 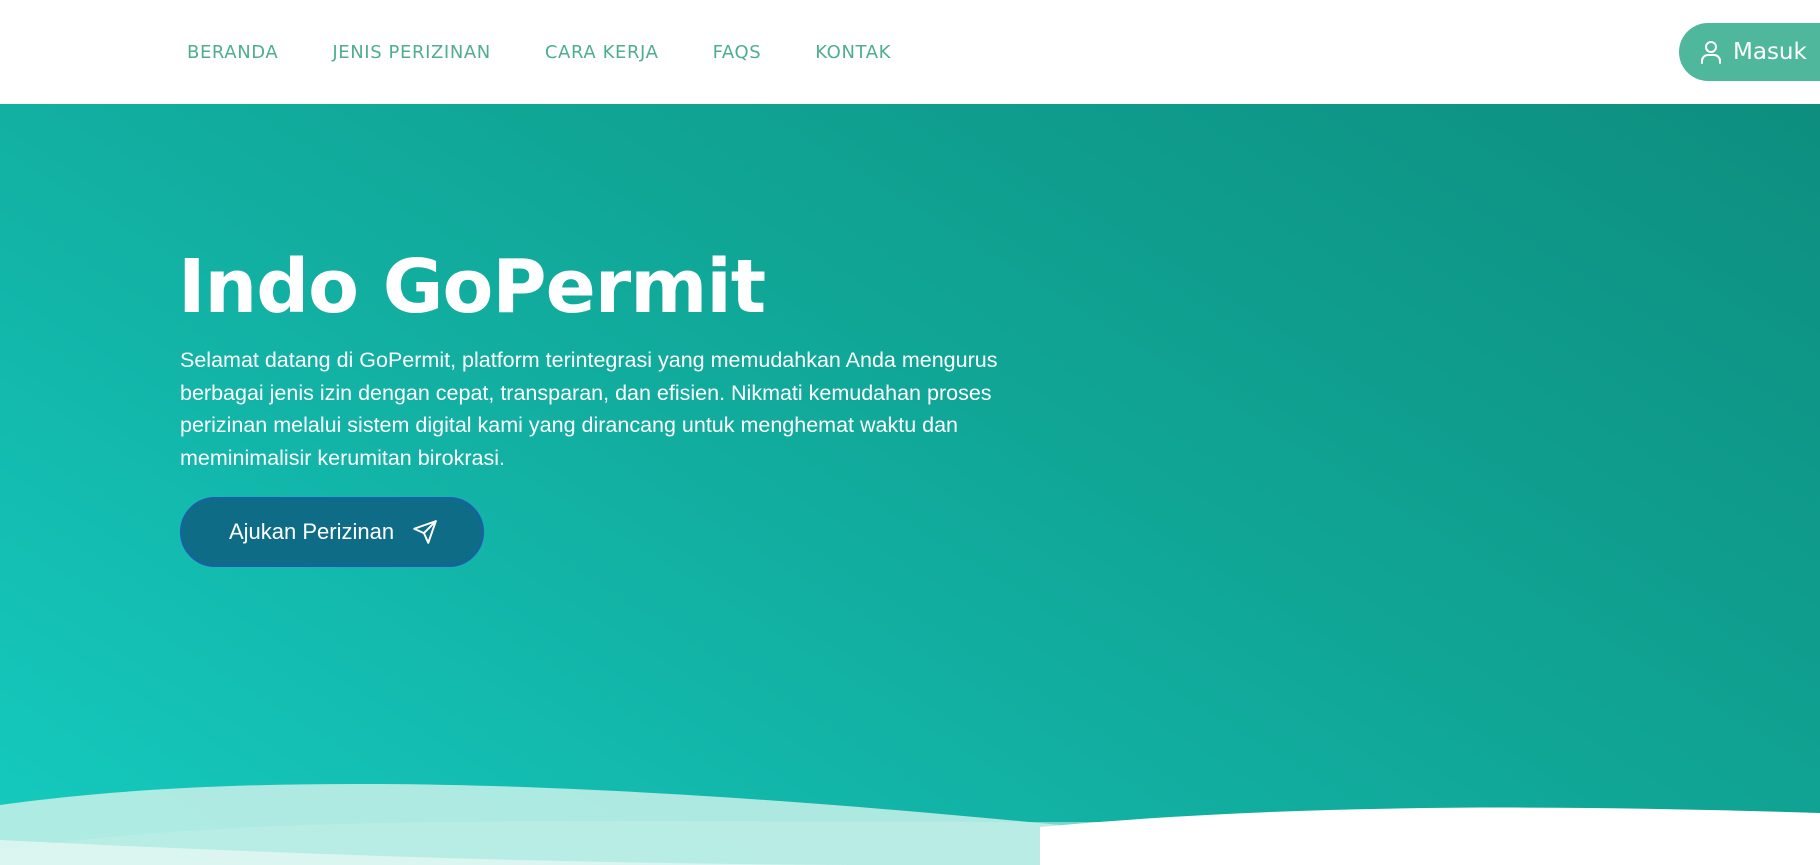 What do you see at coordinates (1770, 52) in the screenshot?
I see `login-button-label: Masuk` at bounding box center [1770, 52].